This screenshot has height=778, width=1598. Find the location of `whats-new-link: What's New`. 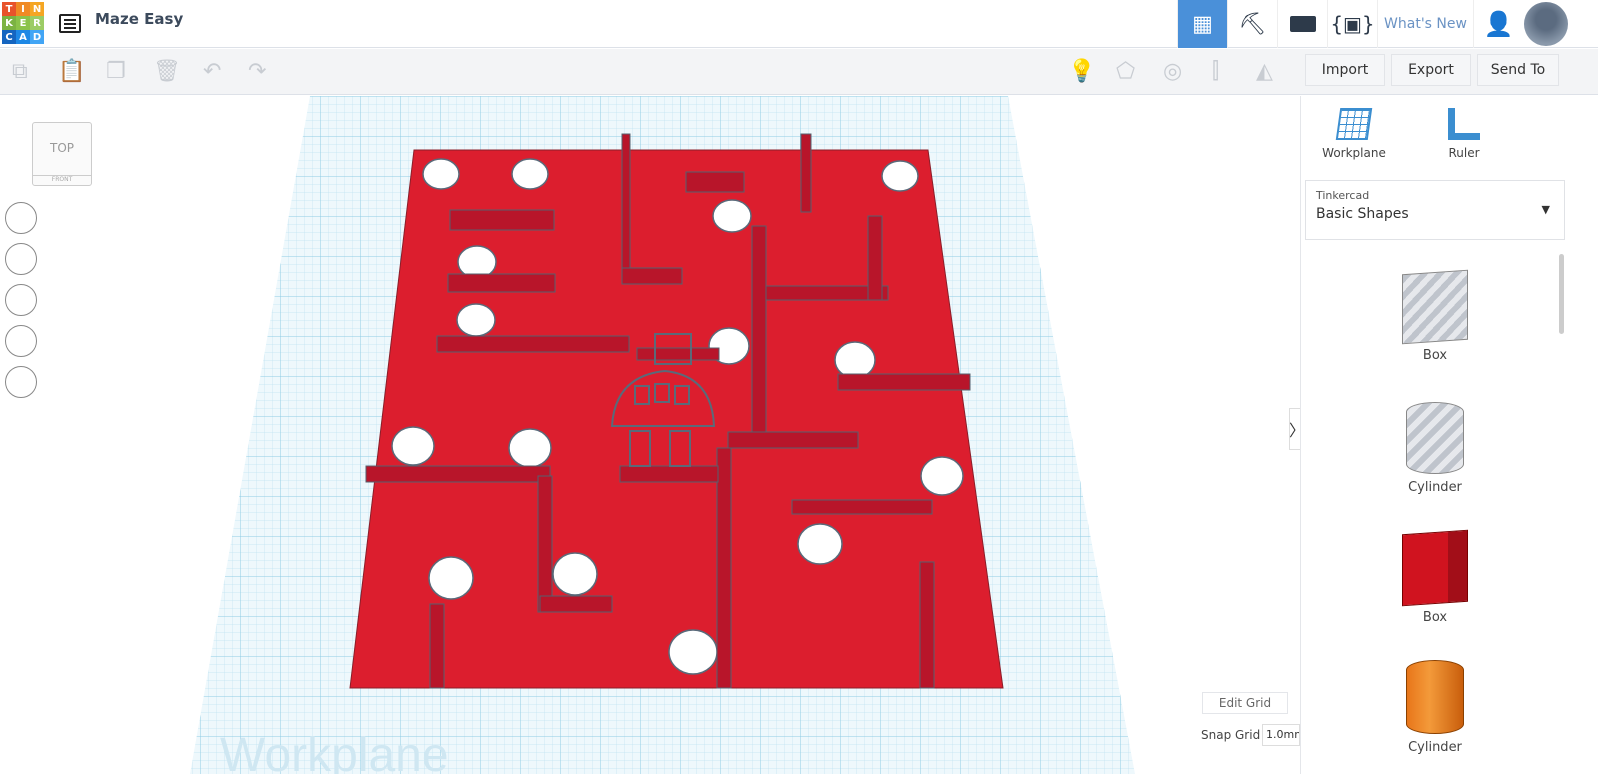

whats-new-link: What's New is located at coordinates (1425, 24).